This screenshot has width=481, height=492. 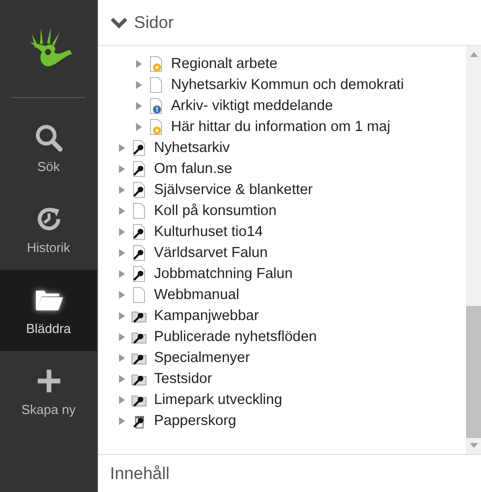 I want to click on scroll-up-icon, so click(x=474, y=54).